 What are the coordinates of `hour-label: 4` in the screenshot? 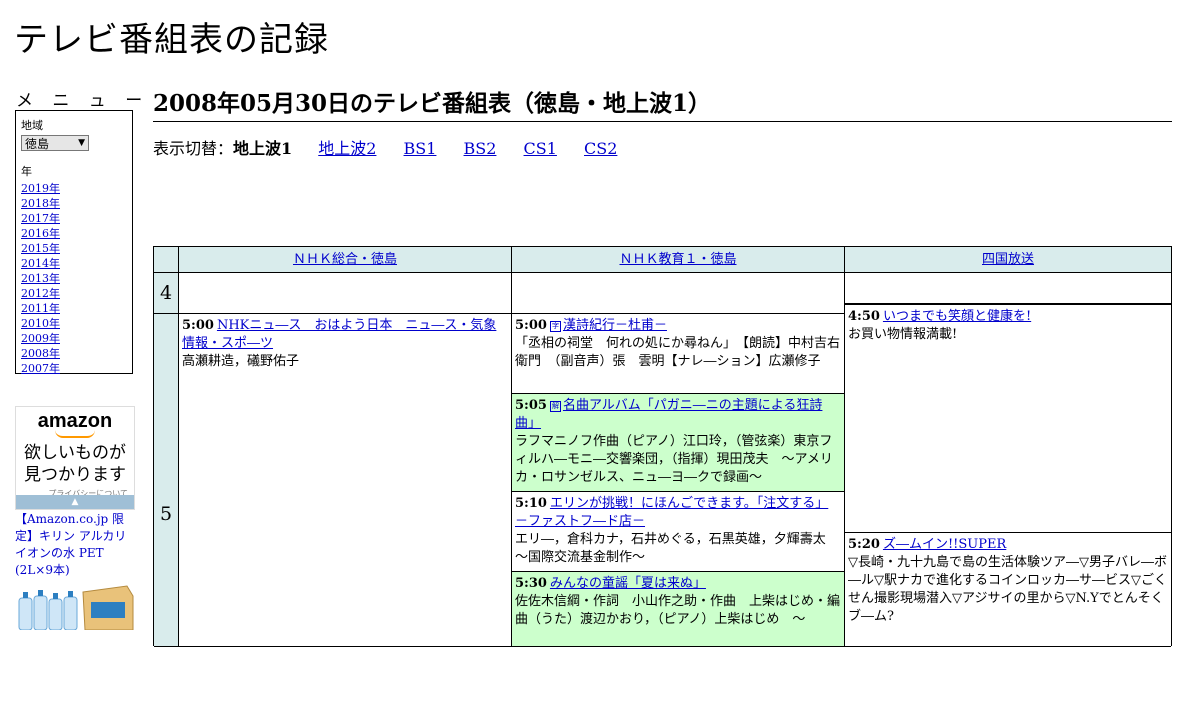 It's located at (166, 293).